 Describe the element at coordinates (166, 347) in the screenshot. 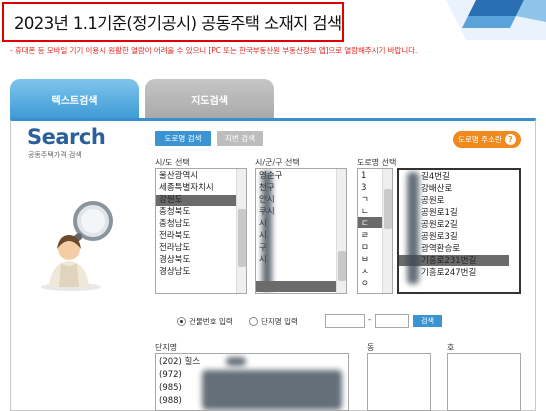

I see `complex-label: 단지명` at that location.